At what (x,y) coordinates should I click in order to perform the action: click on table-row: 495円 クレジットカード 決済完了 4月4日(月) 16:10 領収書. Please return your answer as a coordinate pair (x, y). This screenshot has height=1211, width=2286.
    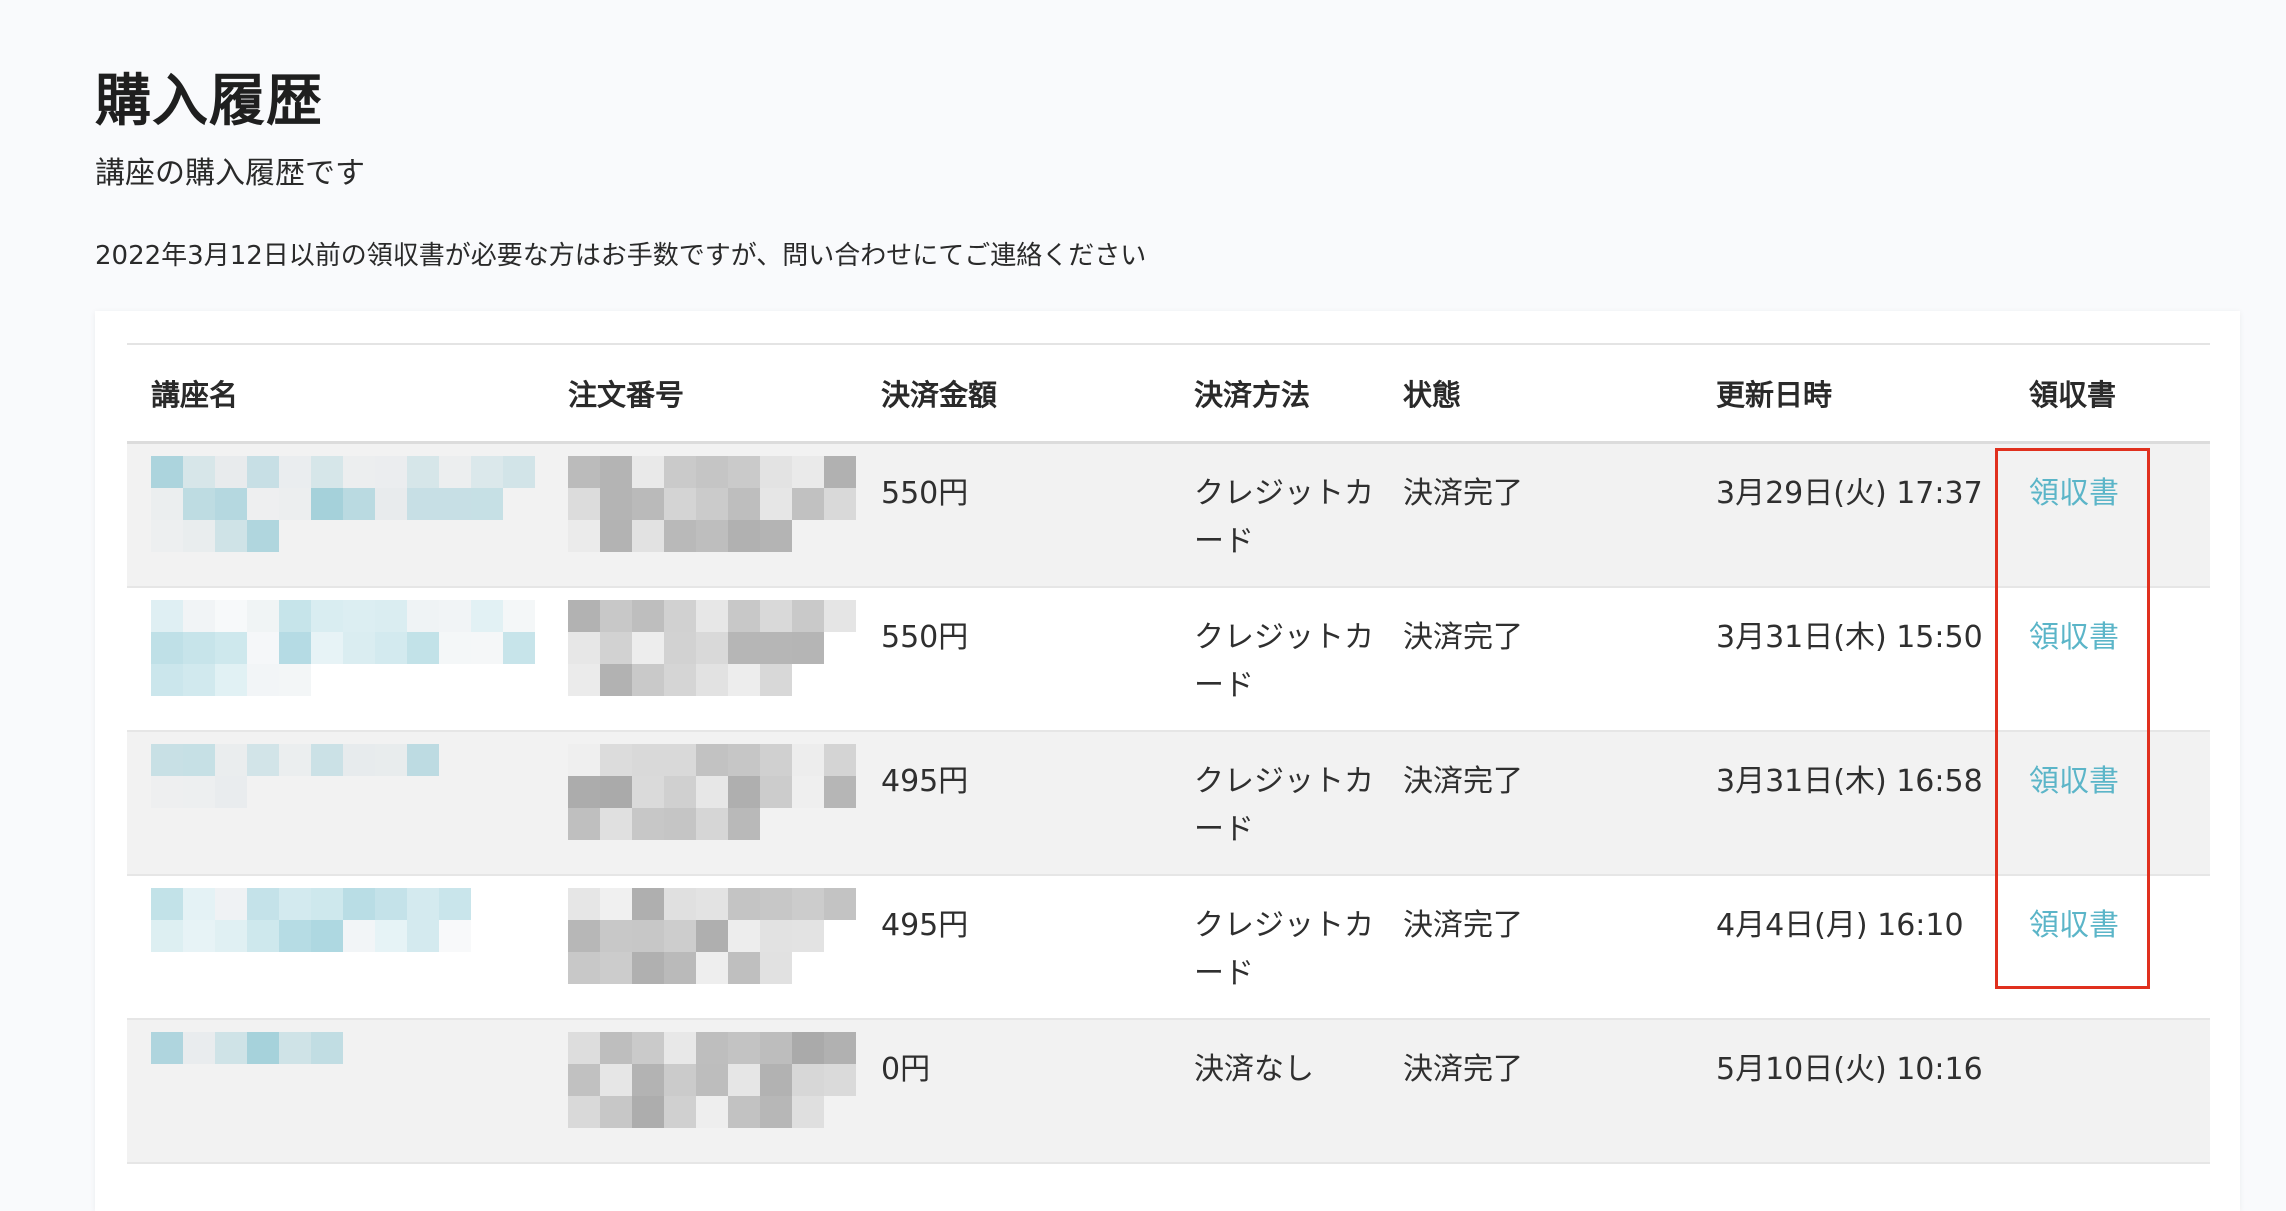
    Looking at the image, I should click on (1168, 947).